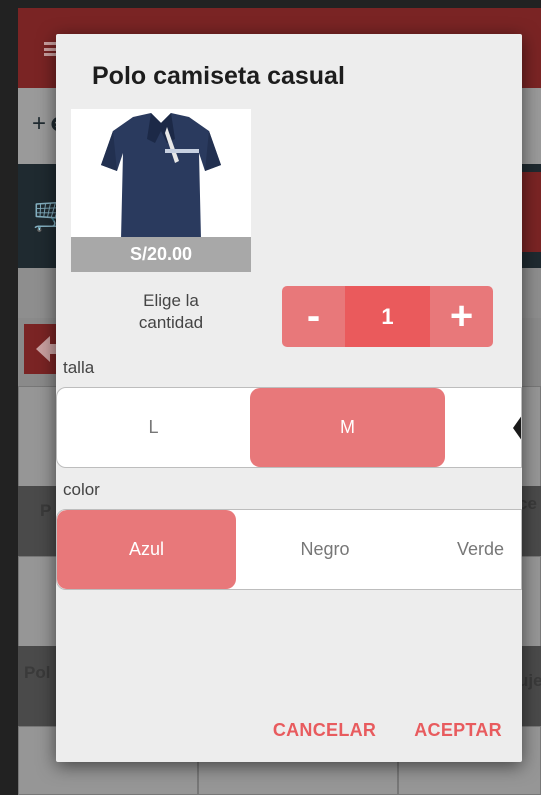  Describe the element at coordinates (347, 427) in the screenshot. I see `size-option-m: M` at that location.